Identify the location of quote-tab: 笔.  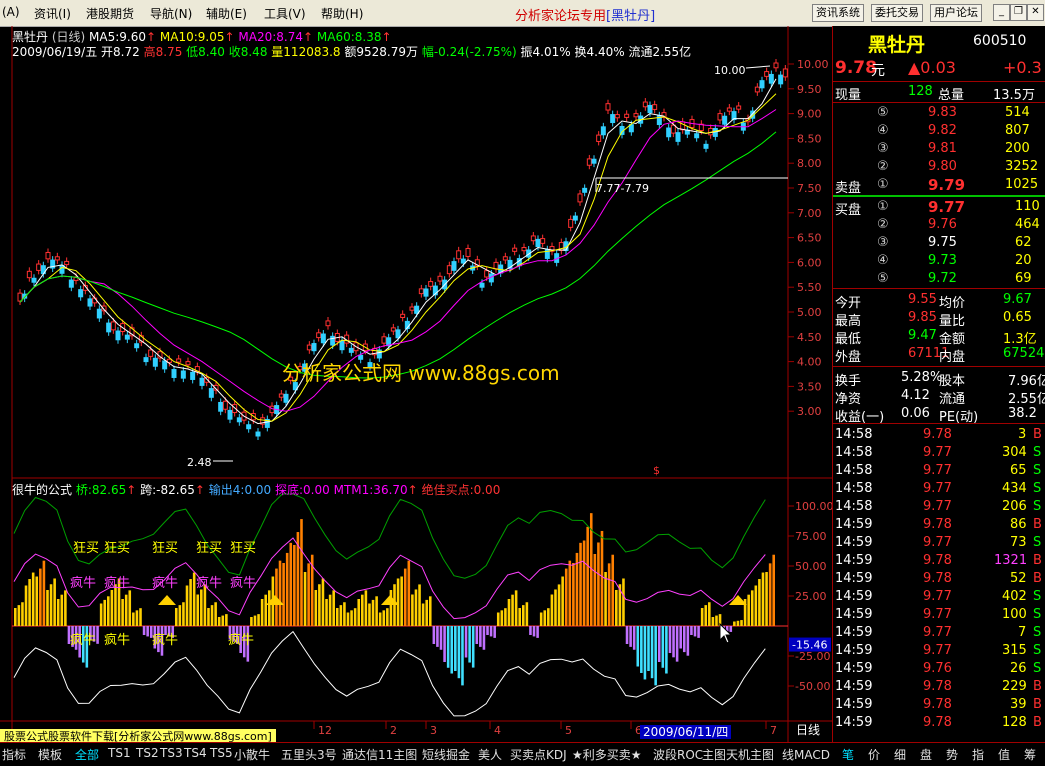
(848, 754).